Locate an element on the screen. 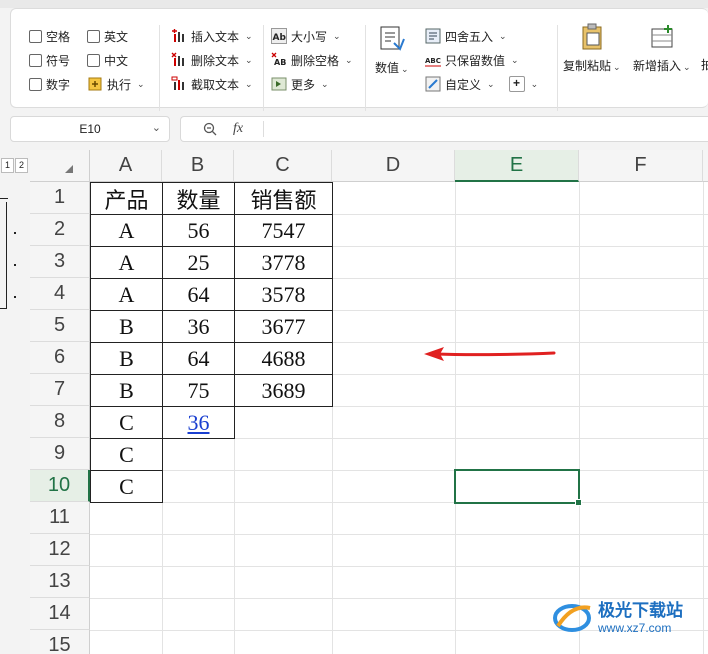  checkbox-english: 英文 is located at coordinates (107, 36).